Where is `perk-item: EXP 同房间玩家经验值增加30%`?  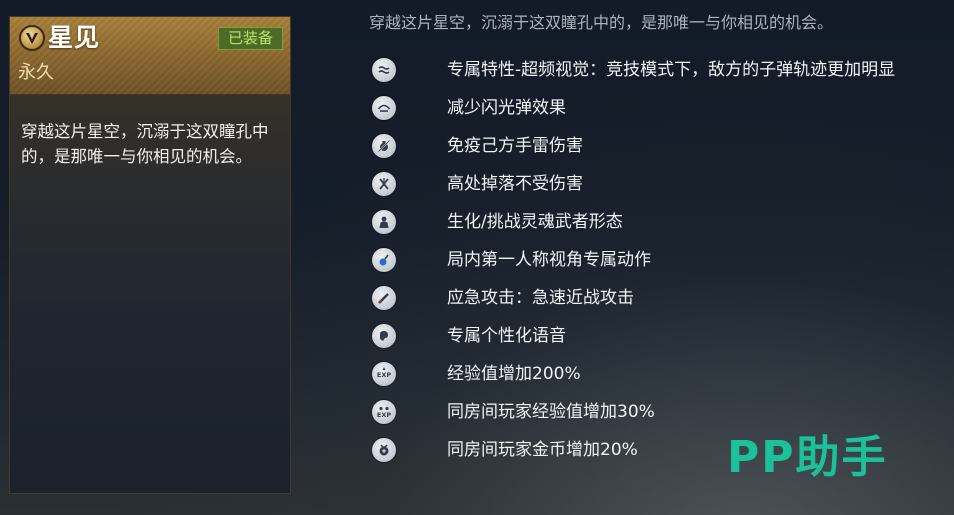 perk-item: EXP 同房间玩家经验值增加30% is located at coordinates (633, 412).